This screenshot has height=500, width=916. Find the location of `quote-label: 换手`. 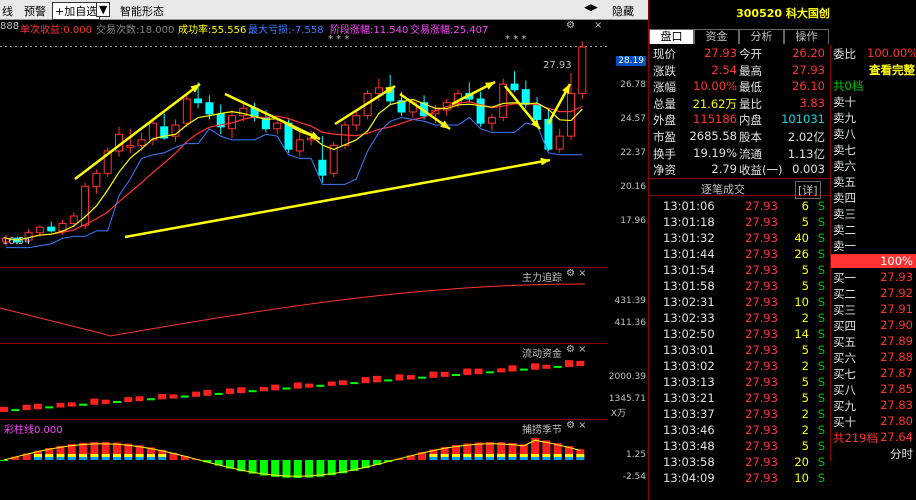

quote-label: 换手 is located at coordinates (664, 154).